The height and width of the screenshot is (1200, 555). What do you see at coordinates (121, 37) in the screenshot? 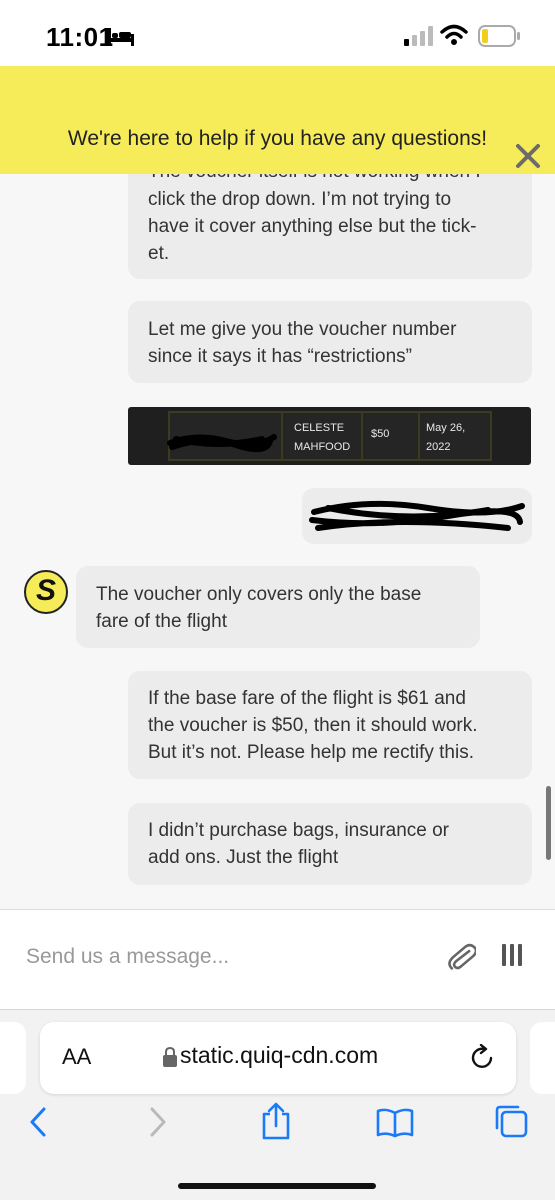
I see `sleep-focus-icon` at bounding box center [121, 37].